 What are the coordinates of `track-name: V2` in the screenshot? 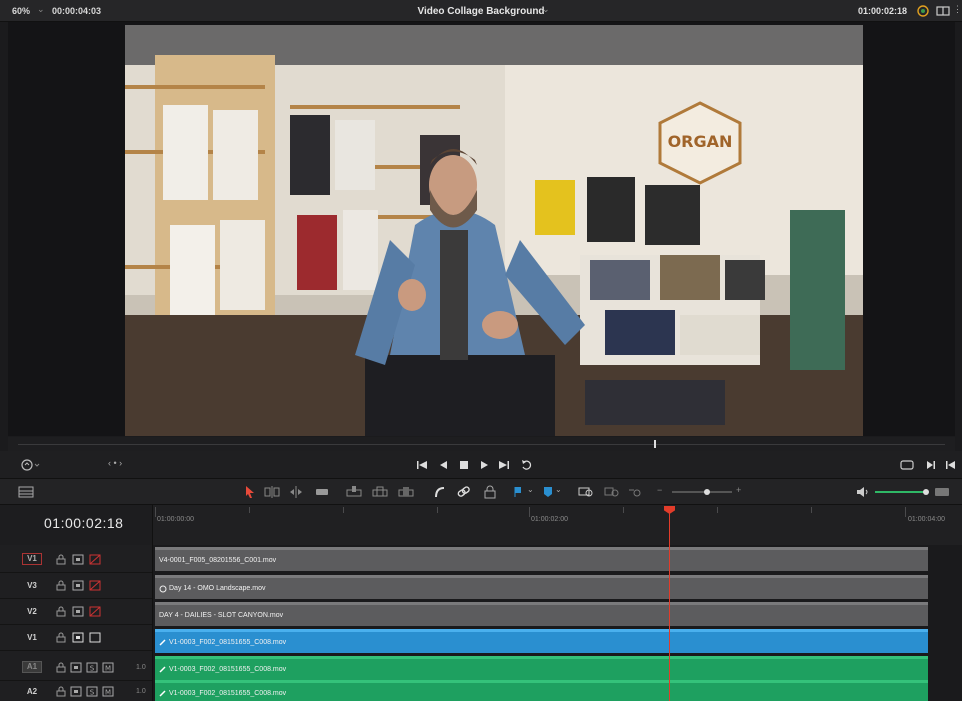 It's located at (32, 611).